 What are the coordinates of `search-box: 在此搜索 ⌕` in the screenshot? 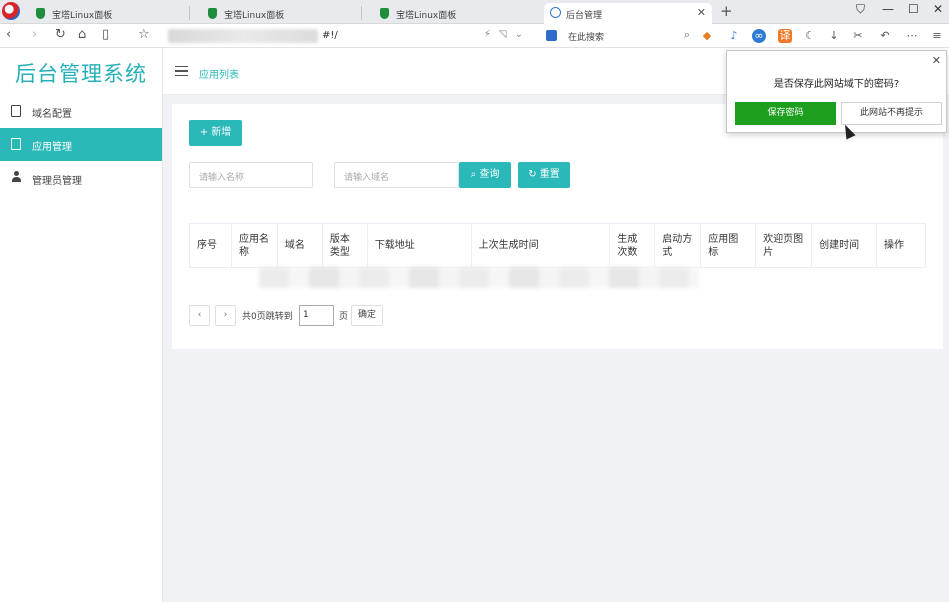 It's located at (619, 36).